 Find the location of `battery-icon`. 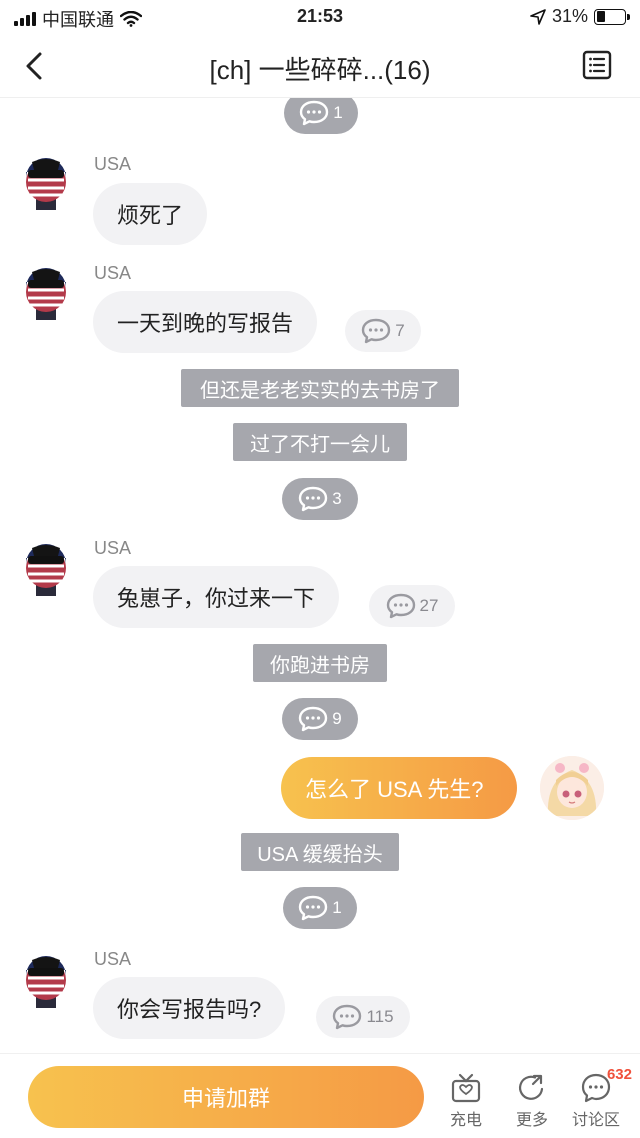

battery-icon is located at coordinates (612, 16).